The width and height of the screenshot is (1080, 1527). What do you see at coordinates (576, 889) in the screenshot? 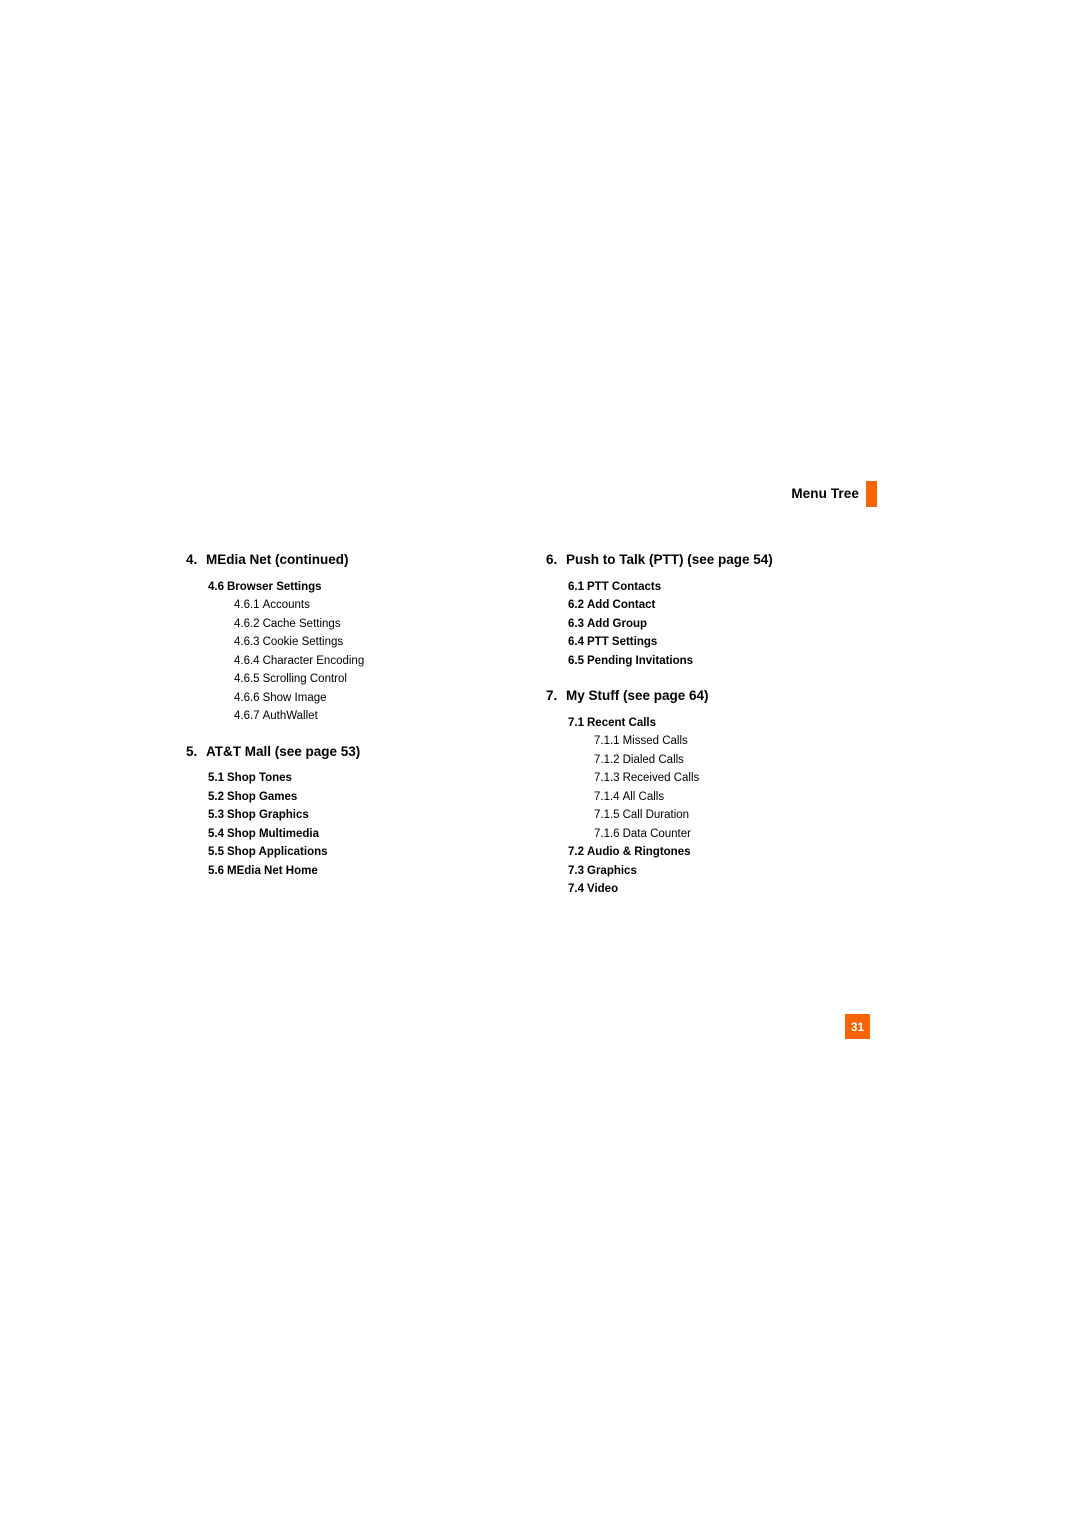
I see `menu-item-number: 7.4` at bounding box center [576, 889].